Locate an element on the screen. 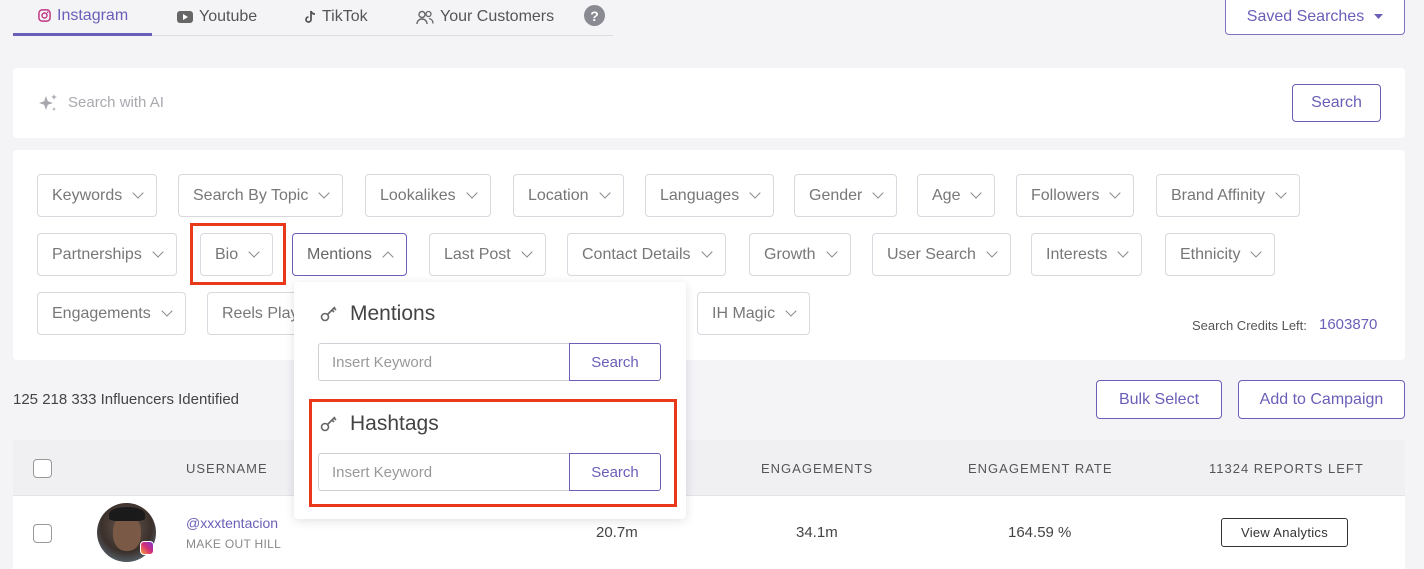 This screenshot has height=569, width=1424. tab-label: Youtube is located at coordinates (228, 16).